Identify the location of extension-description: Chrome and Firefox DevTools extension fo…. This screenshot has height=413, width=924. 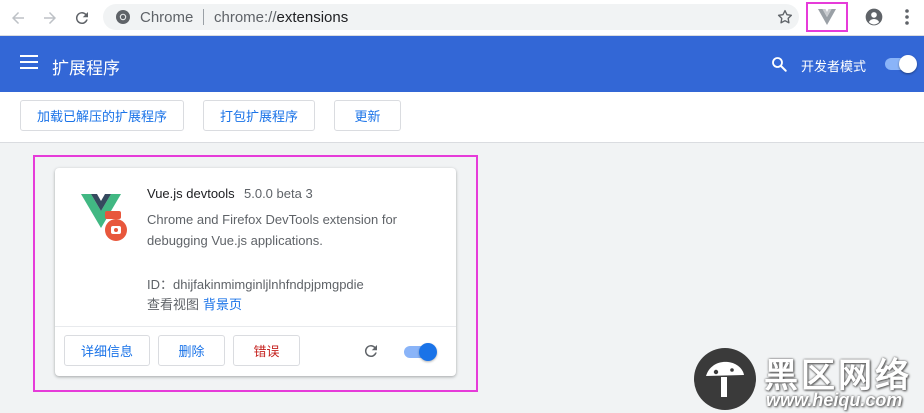
(272, 230).